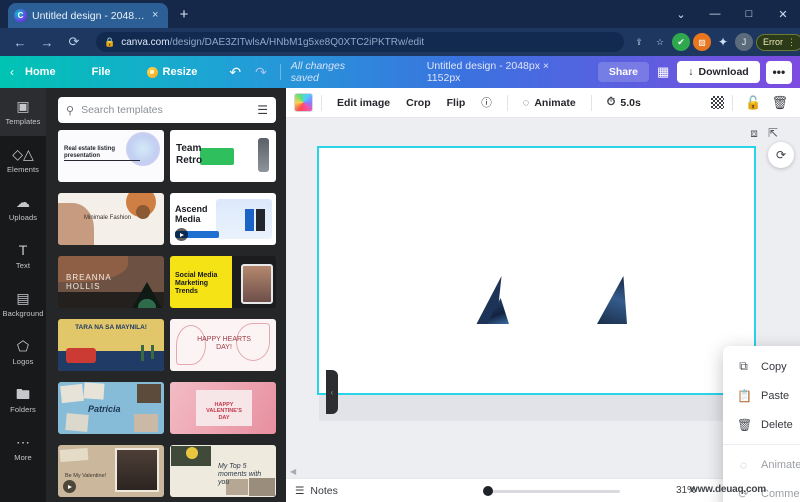 This screenshot has height=502, width=800. I want to click on template-title: Minimale Fashion, so click(108, 218).